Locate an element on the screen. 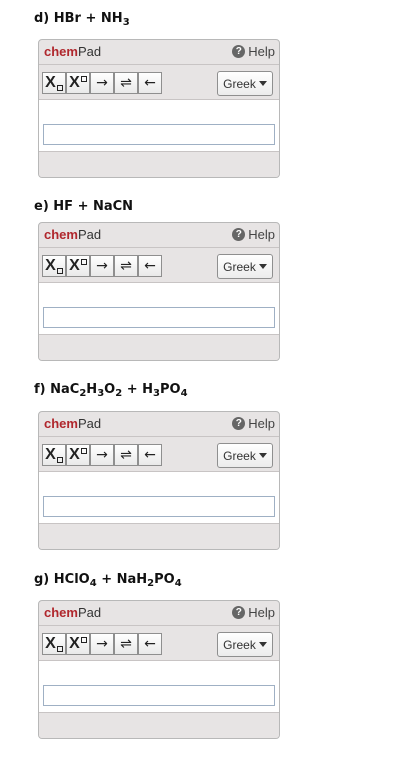 The height and width of the screenshot is (774, 402). chempad-header: chemPad ? Help is located at coordinates (159, 613).